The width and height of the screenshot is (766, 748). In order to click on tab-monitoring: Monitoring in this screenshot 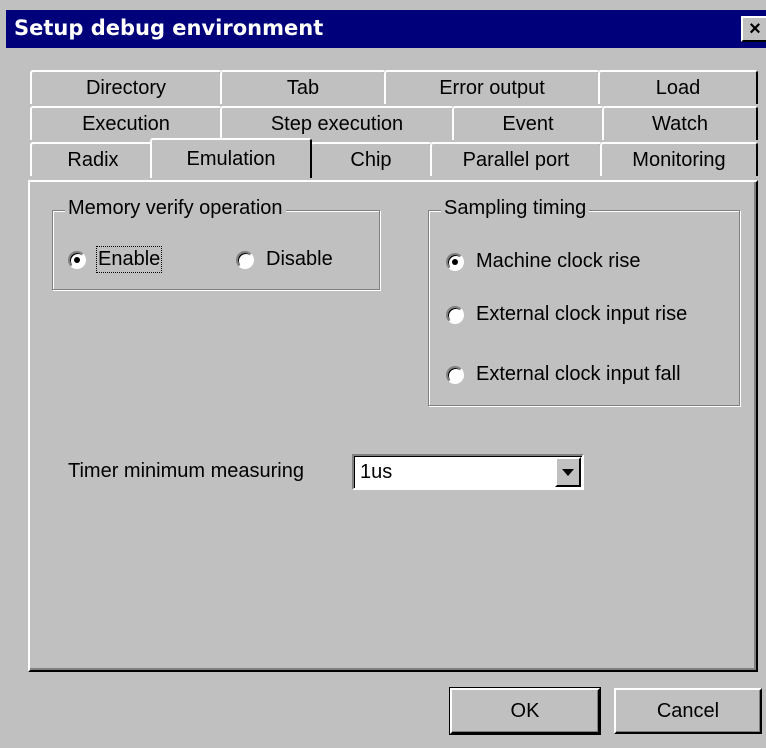, I will do `click(679, 159)`.